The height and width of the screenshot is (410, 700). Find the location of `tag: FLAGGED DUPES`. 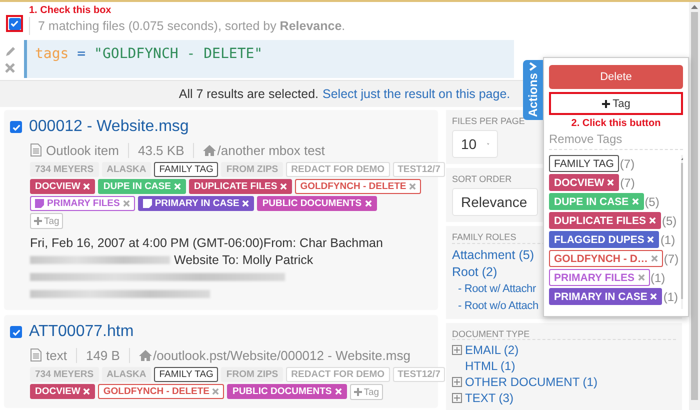

tag: FLAGGED DUPES is located at coordinates (604, 239).